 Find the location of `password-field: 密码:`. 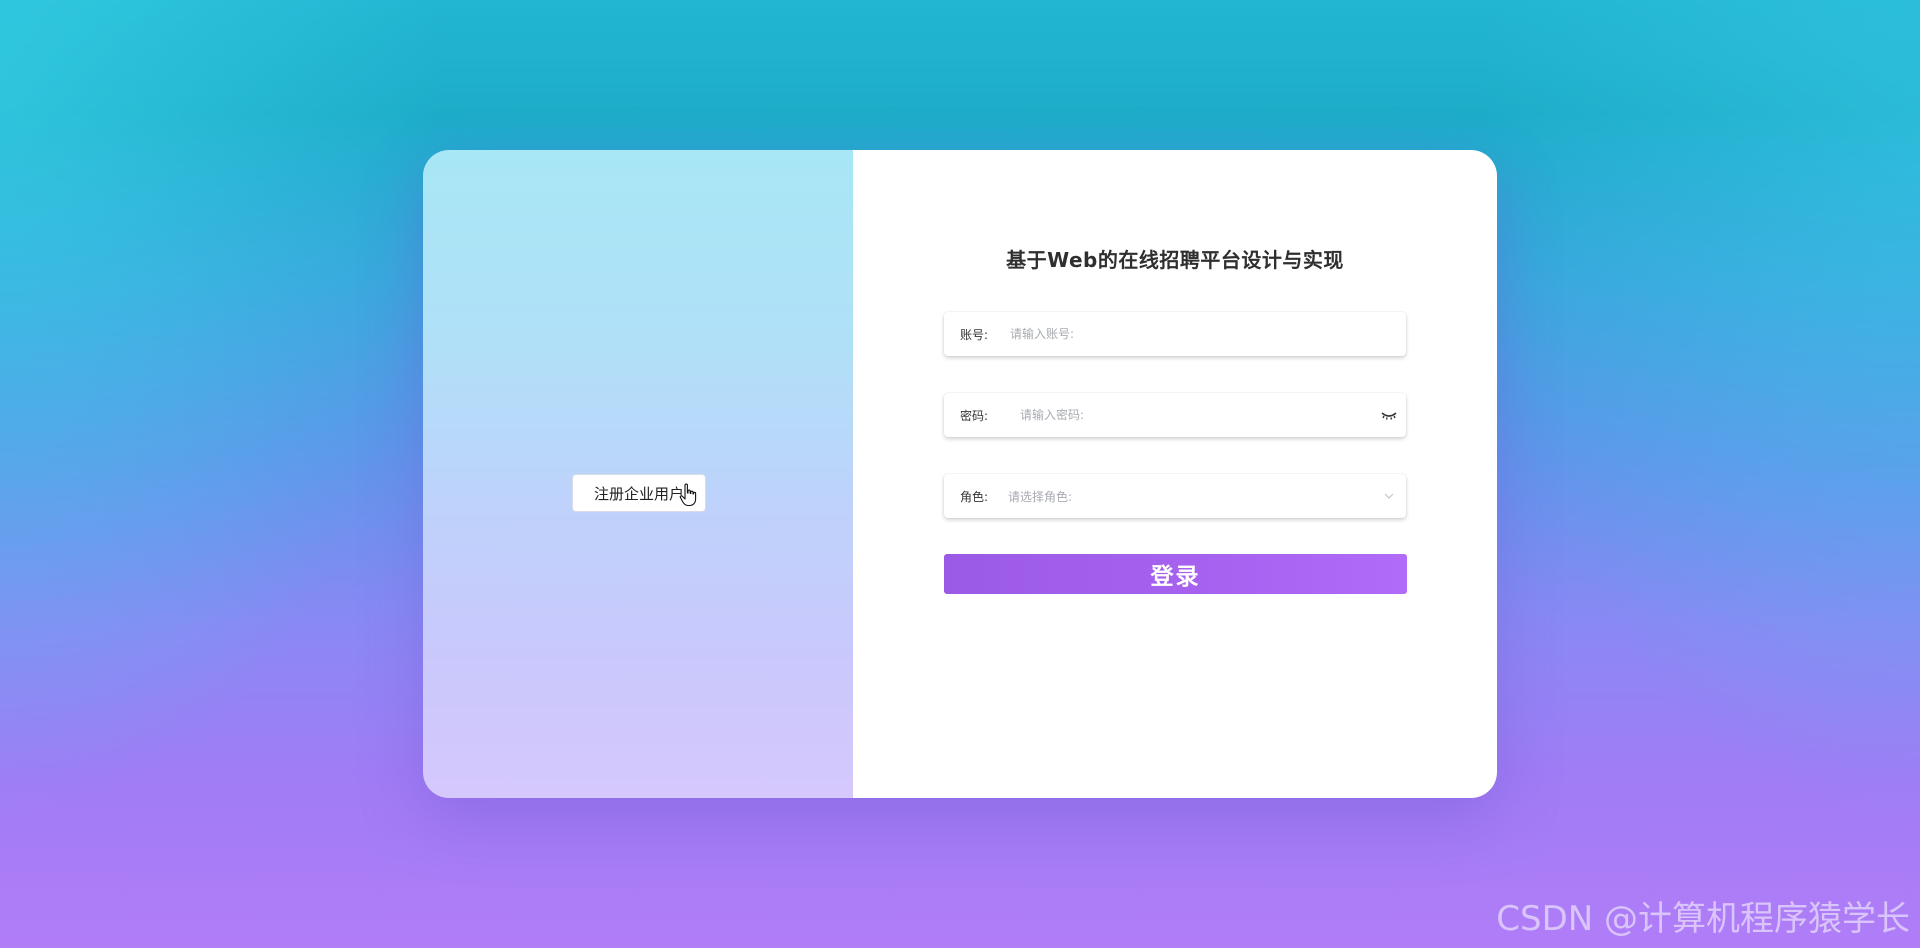

password-field: 密码: is located at coordinates (1175, 415).